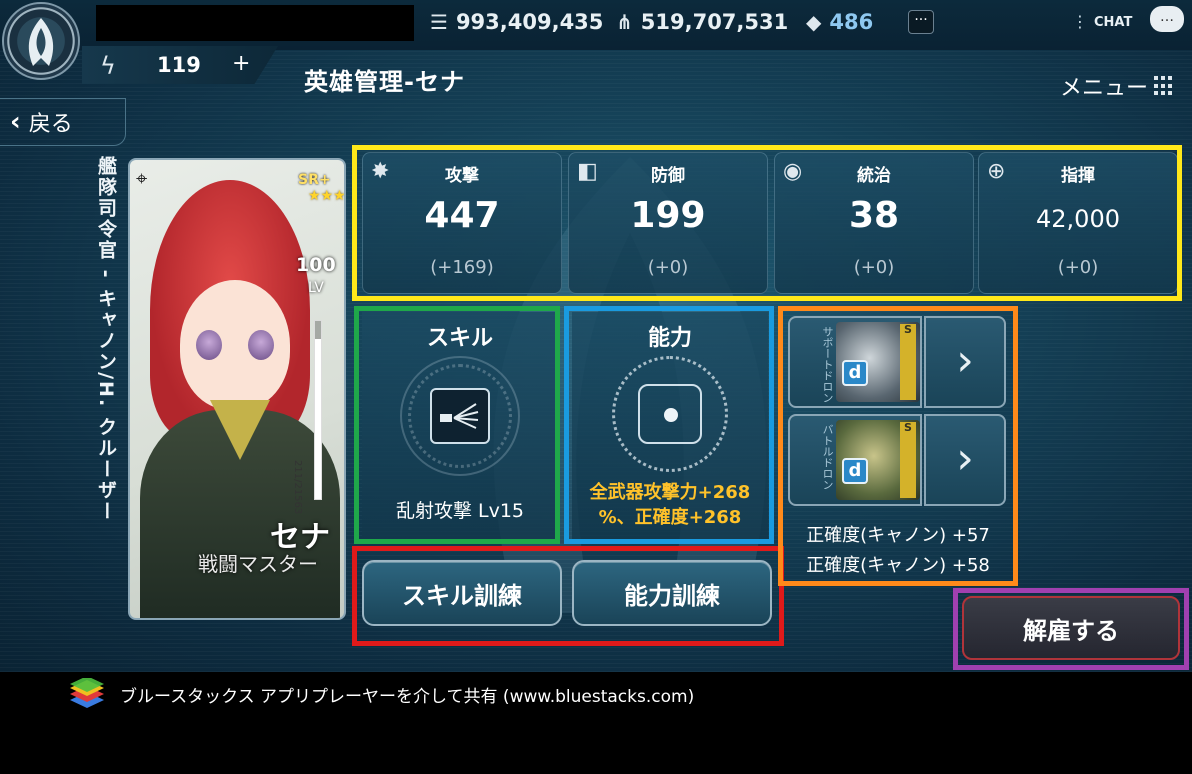 The width and height of the screenshot is (1192, 774). Describe the element at coordinates (142, 178) in the screenshot. I see `crosshair-icon: ⌖` at that location.